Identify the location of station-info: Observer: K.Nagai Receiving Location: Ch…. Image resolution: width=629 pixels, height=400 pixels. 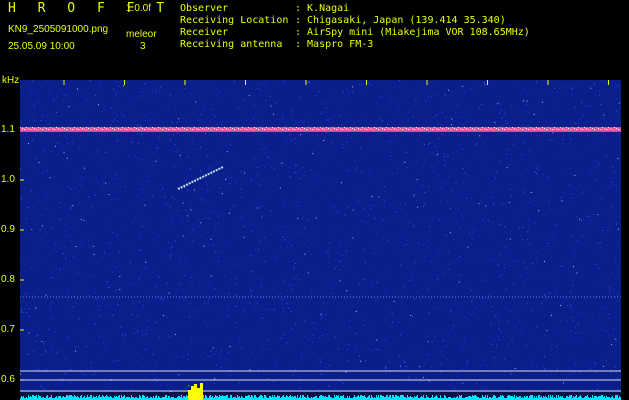
(355, 27).